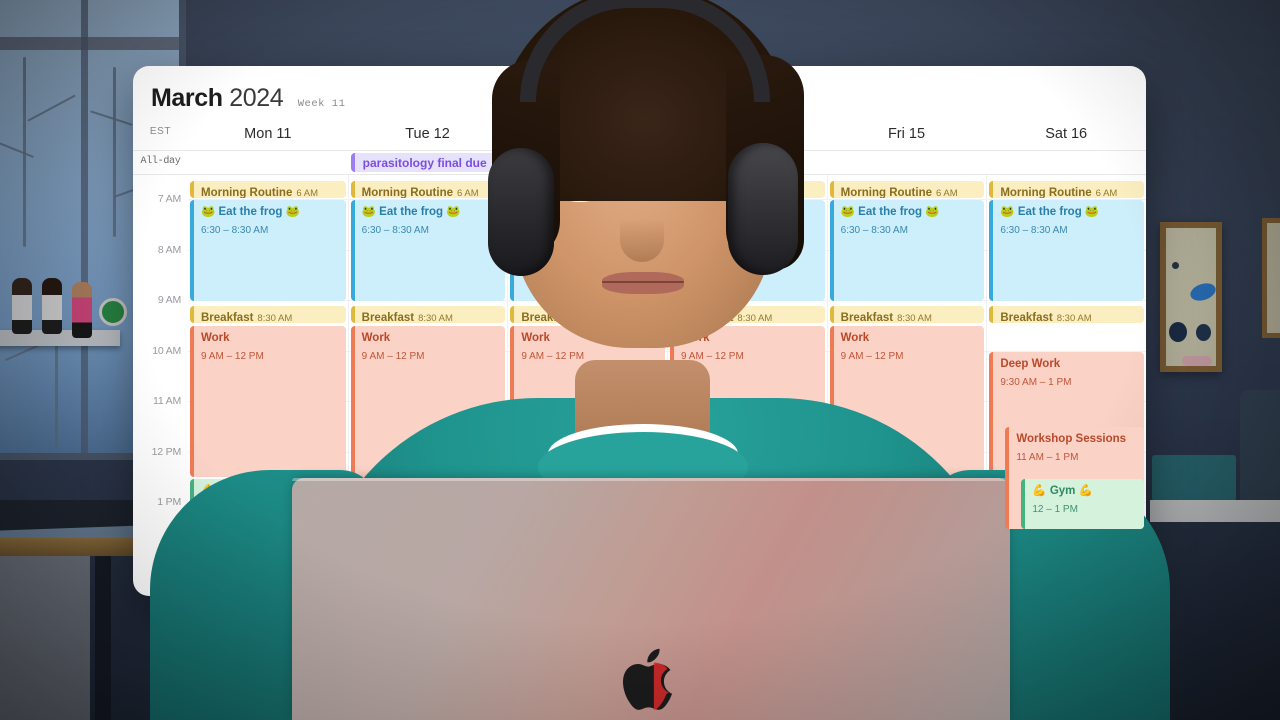 The image size is (1280, 720). Describe the element at coordinates (169, 300) in the screenshot. I see `hour-label: 9 AM` at that location.